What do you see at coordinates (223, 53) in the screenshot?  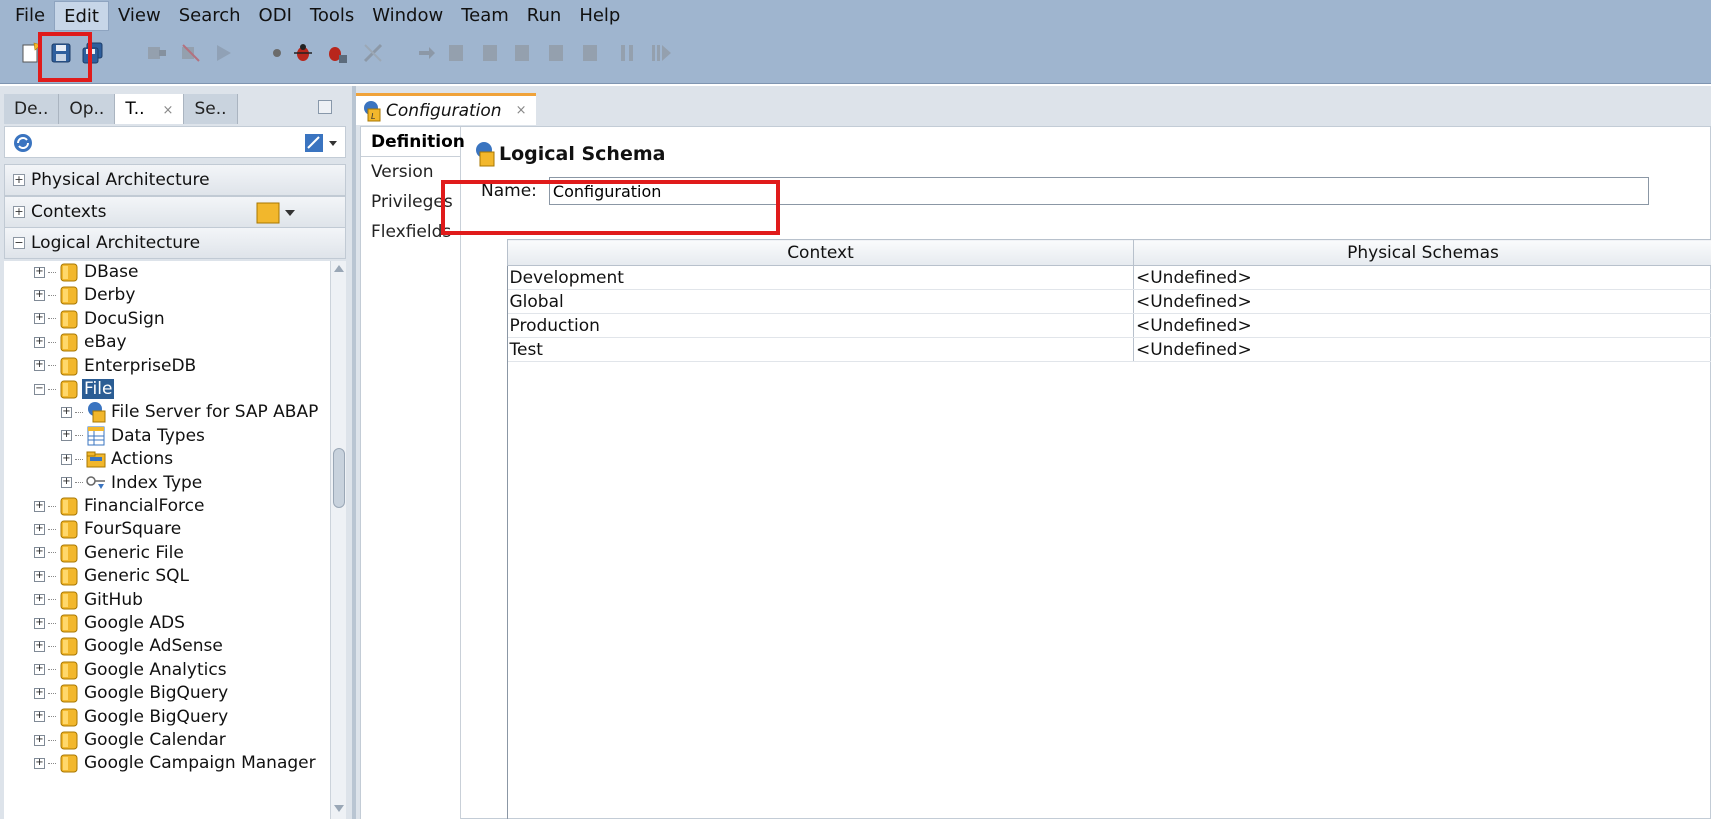 I see `run-icon` at bounding box center [223, 53].